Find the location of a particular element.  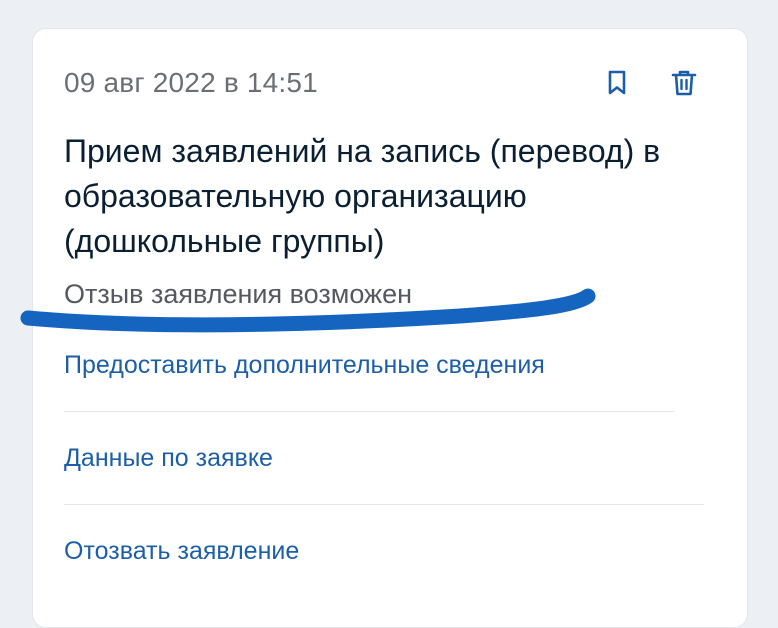

delete-button is located at coordinates (684, 83).